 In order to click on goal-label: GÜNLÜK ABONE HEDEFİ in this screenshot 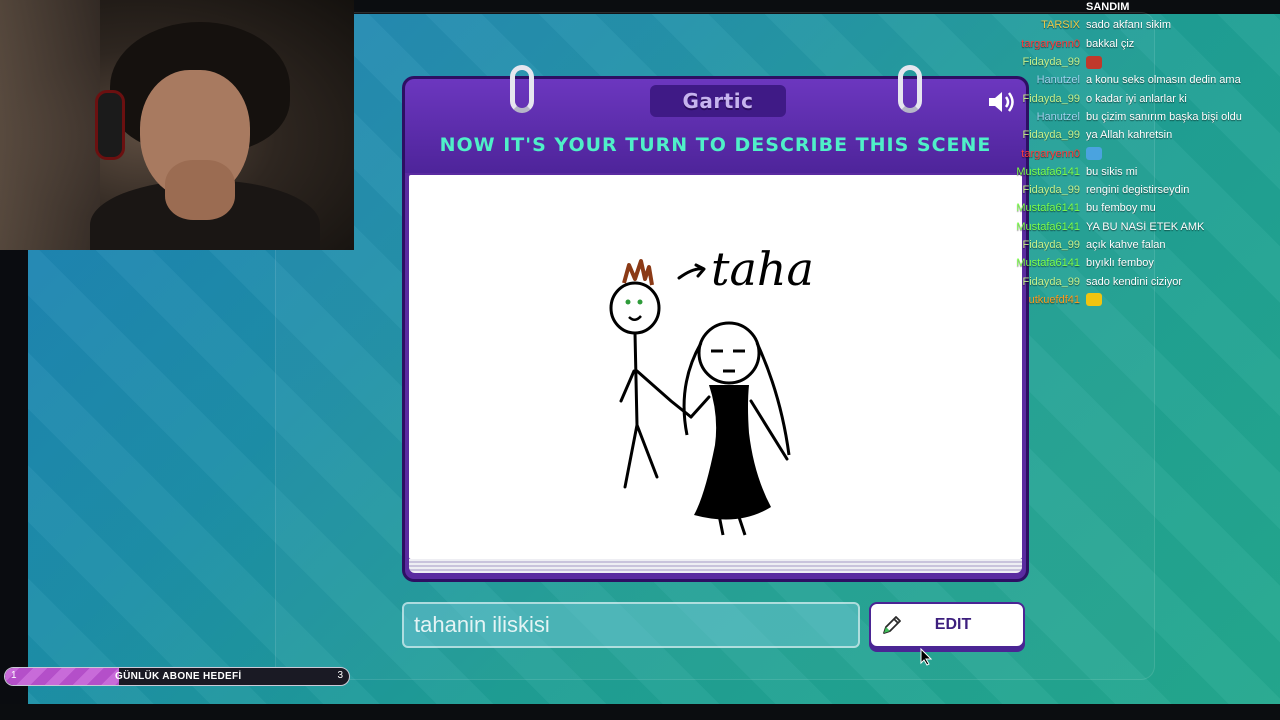, I will do `click(178, 676)`.